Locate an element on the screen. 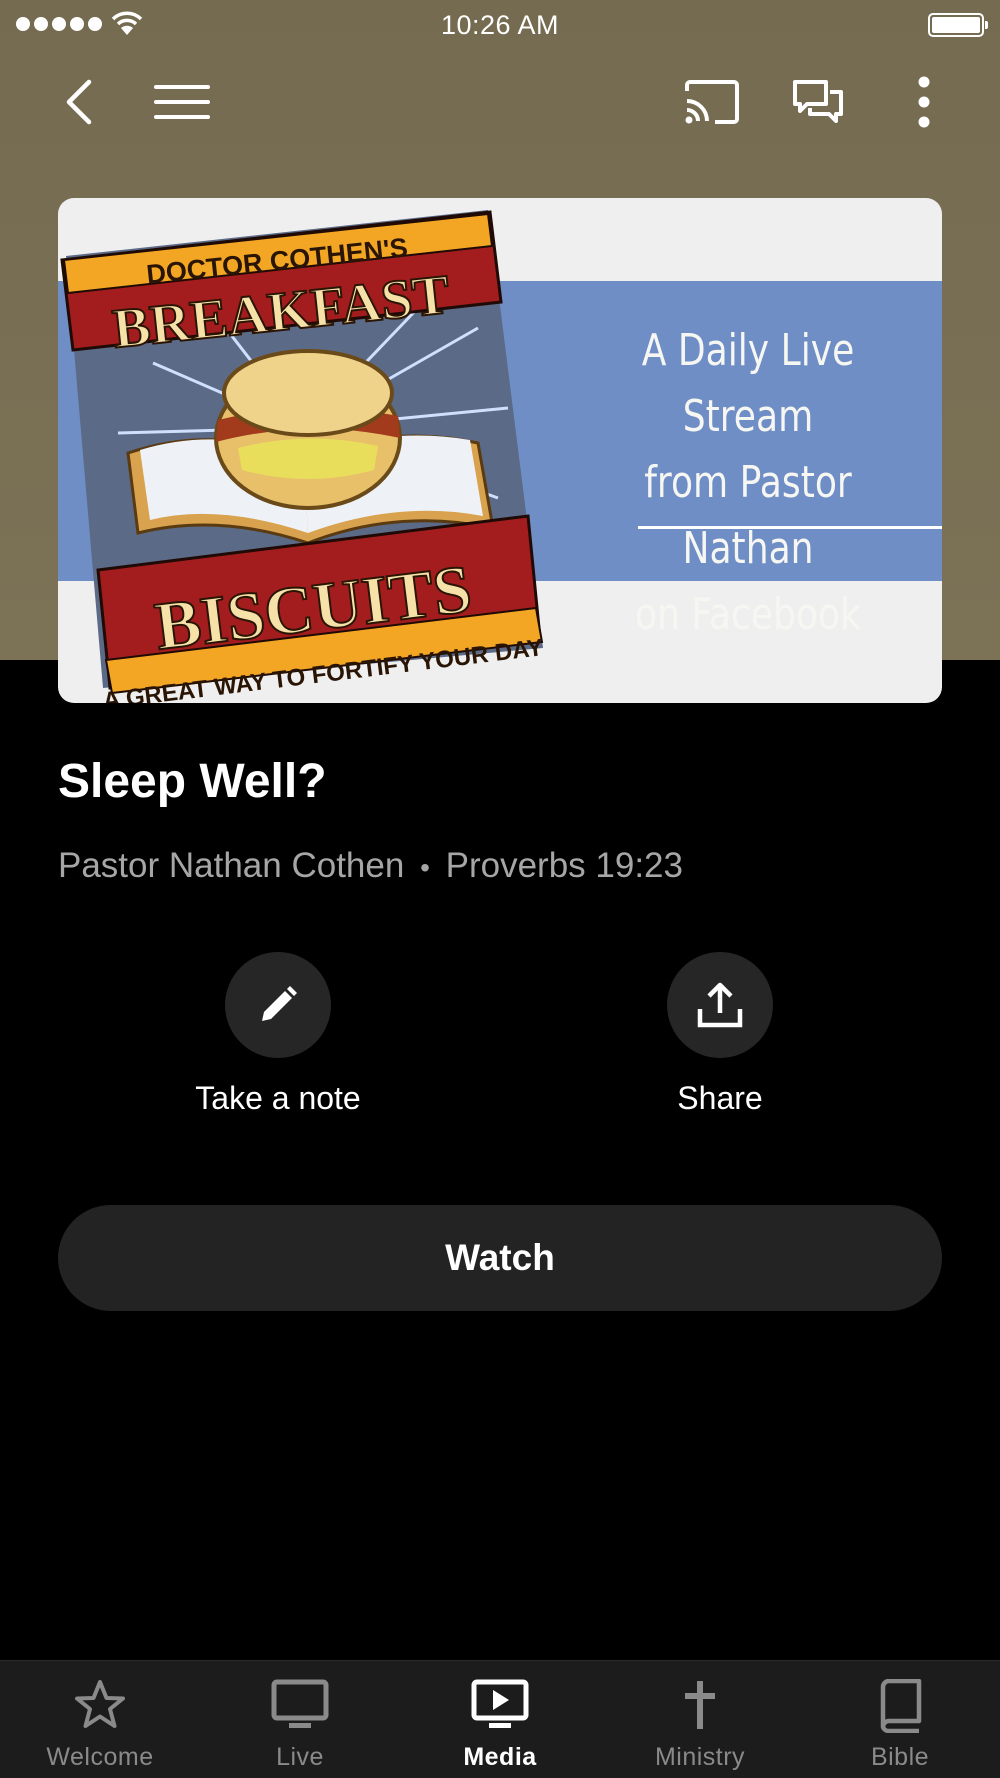 This screenshot has width=1000, height=1778. tab-bible-label: Bible is located at coordinates (900, 1757).